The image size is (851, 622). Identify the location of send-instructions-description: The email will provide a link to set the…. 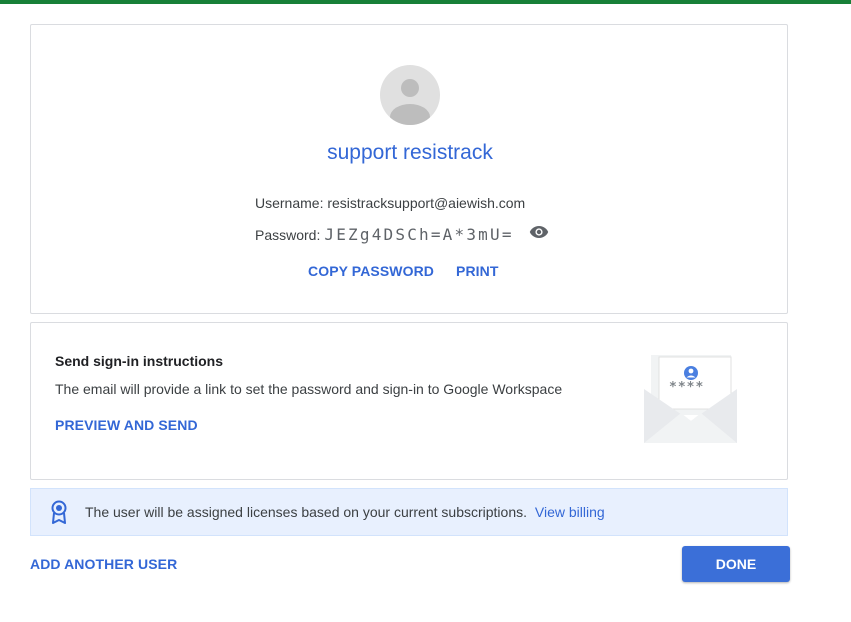
(309, 389).